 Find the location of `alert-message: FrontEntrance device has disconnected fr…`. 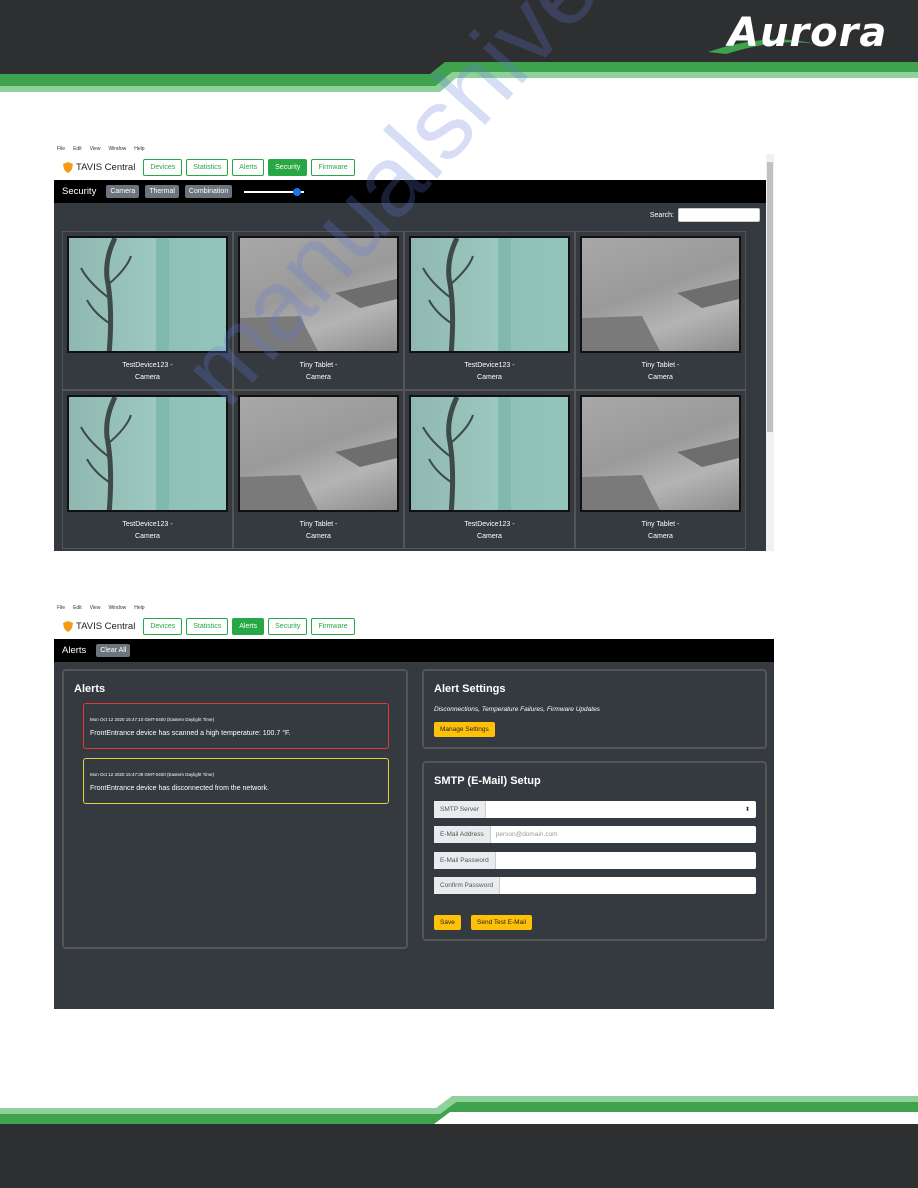

alert-message: FrontEntrance device has disconnected fr… is located at coordinates (179, 788).